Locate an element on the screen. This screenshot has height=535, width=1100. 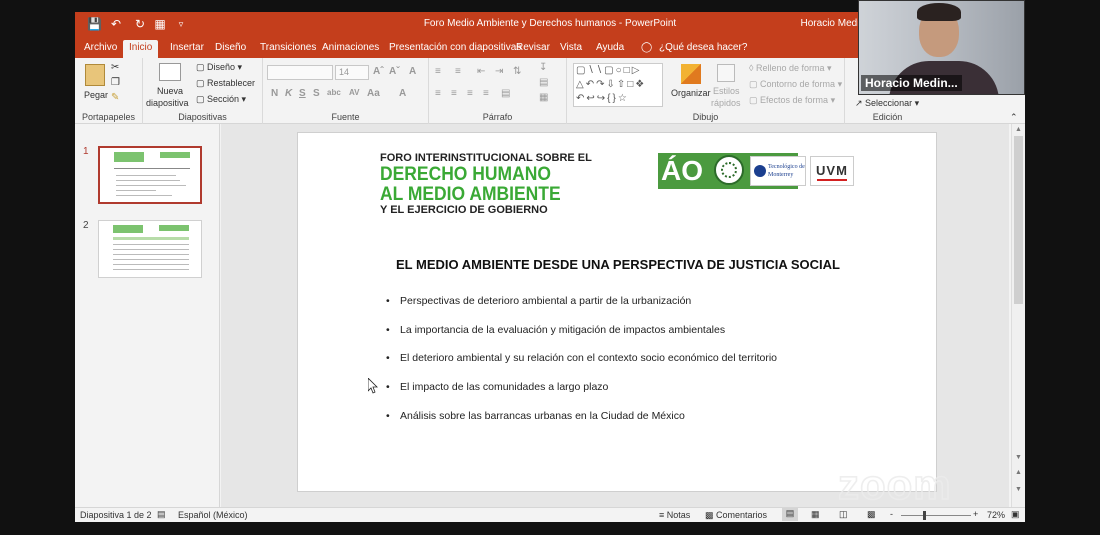
tab-ayuda: Ayuda is located at coordinates (610, 49).